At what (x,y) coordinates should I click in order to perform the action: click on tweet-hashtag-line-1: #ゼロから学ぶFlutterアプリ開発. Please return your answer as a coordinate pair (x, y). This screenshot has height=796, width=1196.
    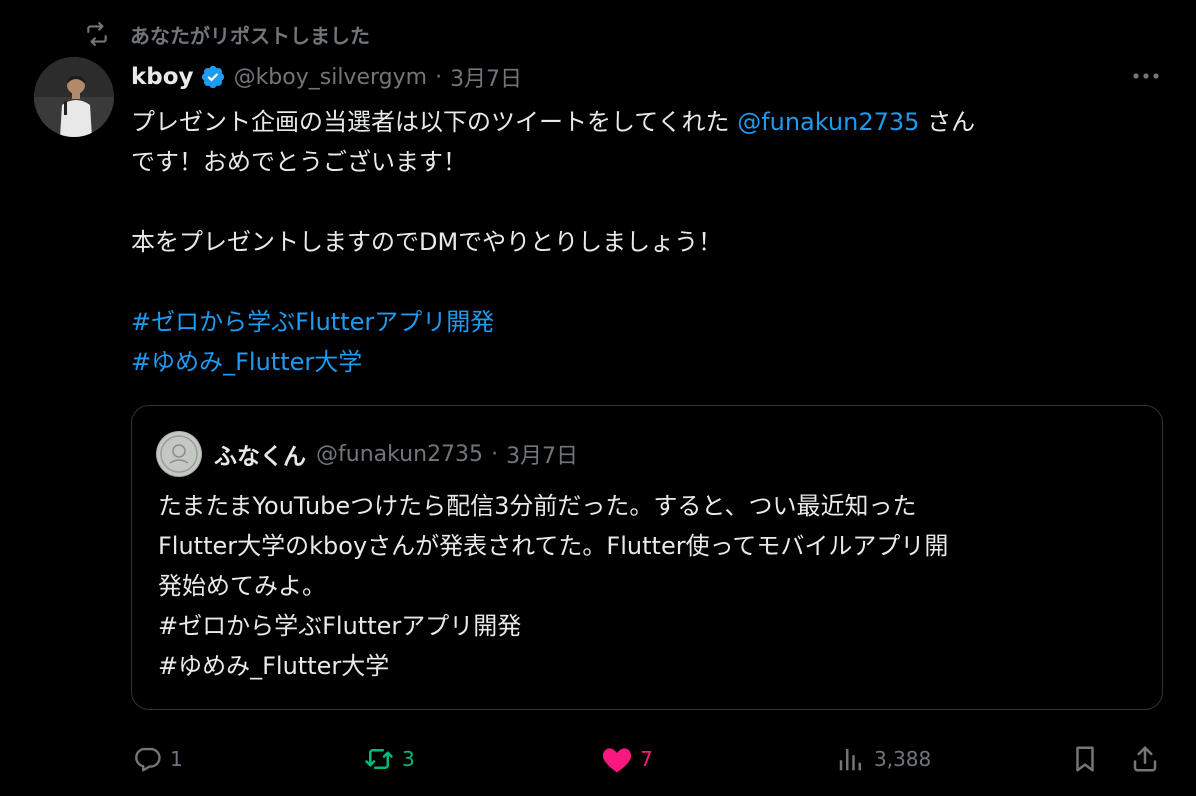
    Looking at the image, I should click on (651, 322).